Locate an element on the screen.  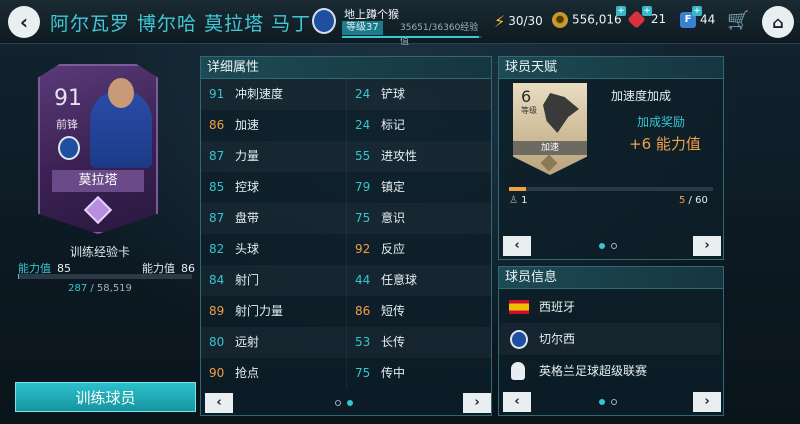
attribute-cell: 92 反应 is located at coordinates (418, 249).